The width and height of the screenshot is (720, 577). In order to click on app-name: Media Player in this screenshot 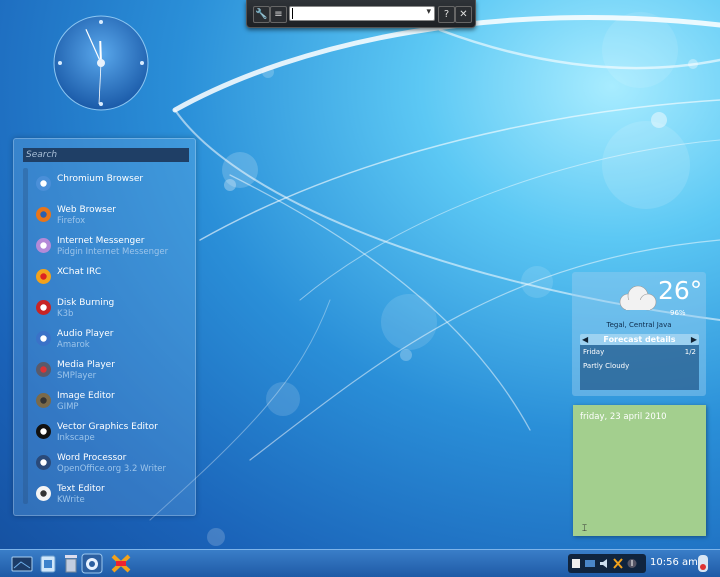, I will do `click(86, 365)`.